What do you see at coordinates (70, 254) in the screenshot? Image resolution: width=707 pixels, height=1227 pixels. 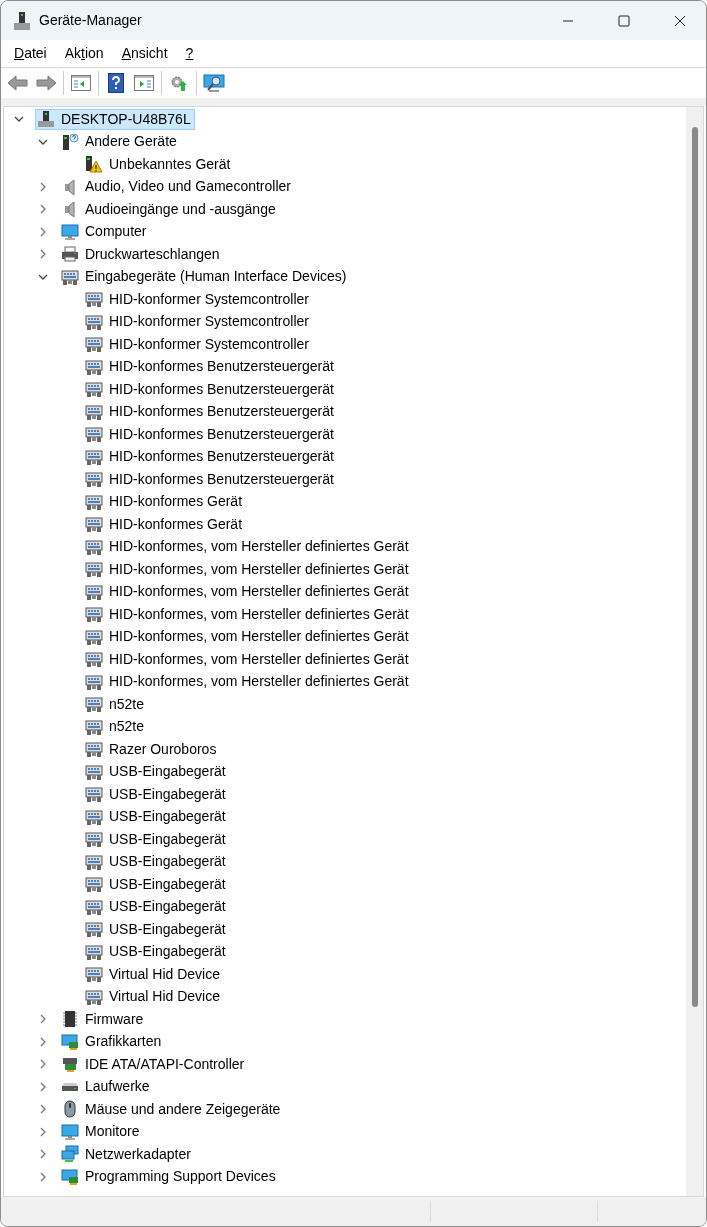 I see `printer-icon` at bounding box center [70, 254].